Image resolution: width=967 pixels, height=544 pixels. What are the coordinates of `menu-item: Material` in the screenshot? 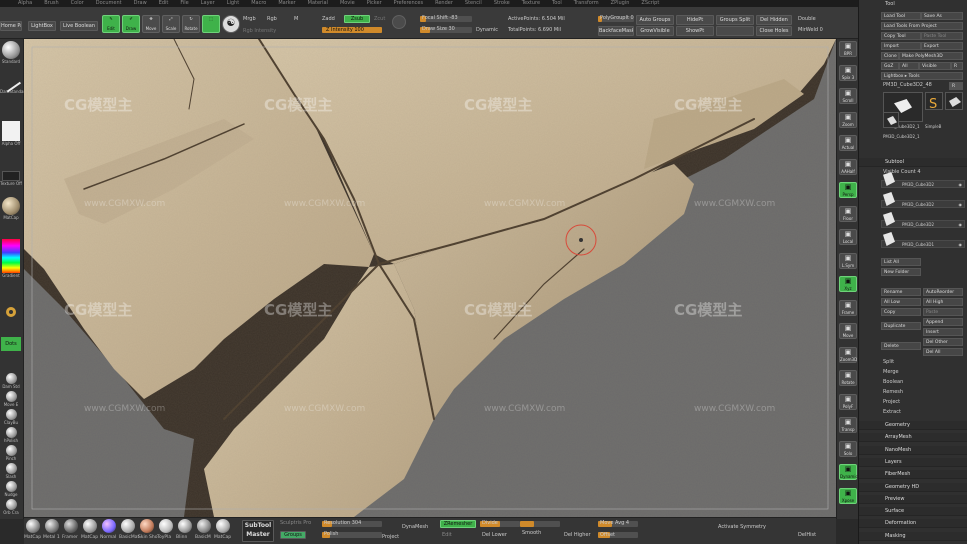 It's located at (318, 3).